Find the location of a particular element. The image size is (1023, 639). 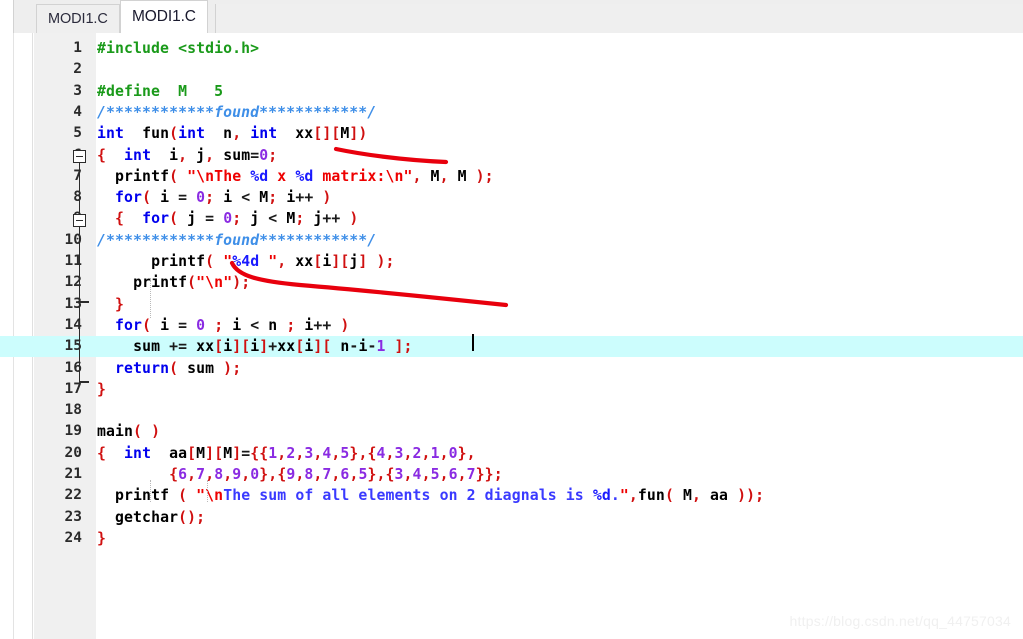

code-line-6: 6{ int i, j, sum=0; is located at coordinates (511, 155).